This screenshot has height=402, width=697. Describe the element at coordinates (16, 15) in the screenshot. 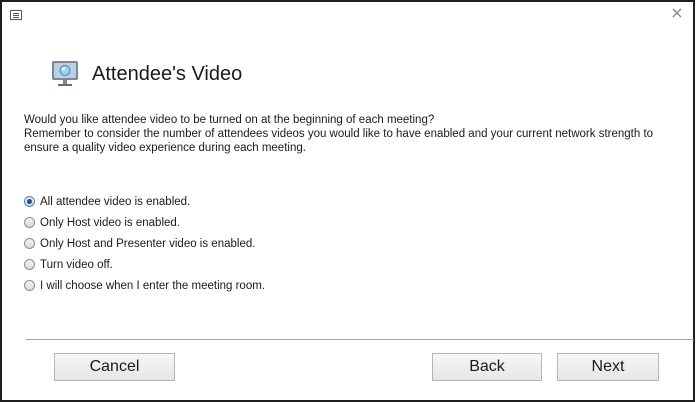

I see `system-menu-icon` at that location.